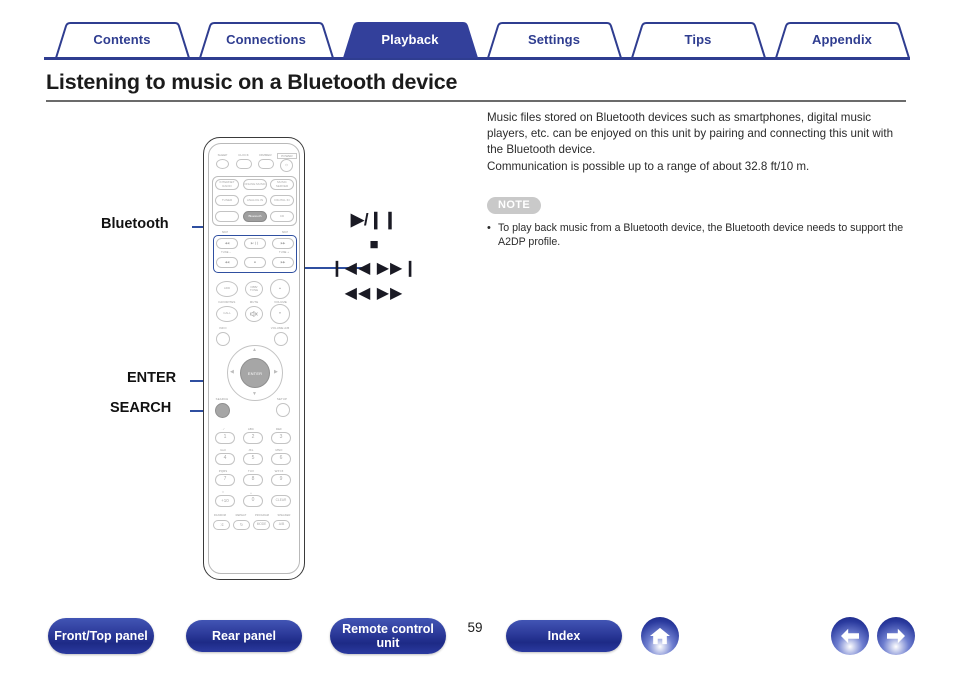  I want to click on remote-button-stop: ■, so click(255, 262).